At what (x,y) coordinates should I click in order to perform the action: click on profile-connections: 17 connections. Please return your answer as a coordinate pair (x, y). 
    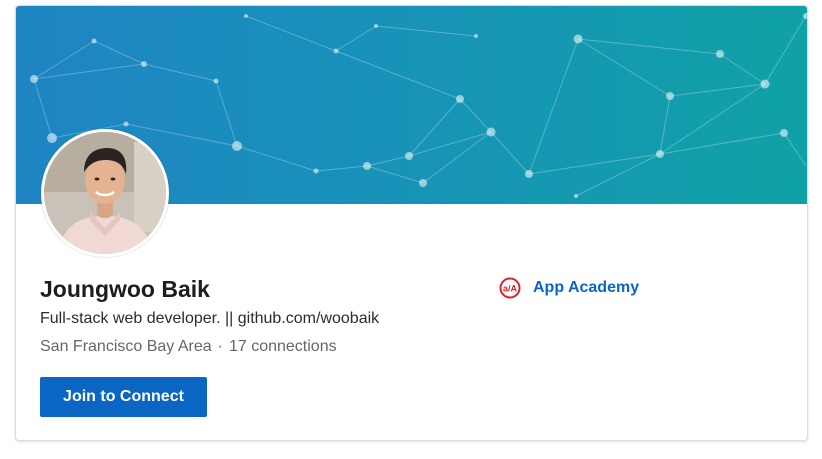
    Looking at the image, I should click on (282, 346).